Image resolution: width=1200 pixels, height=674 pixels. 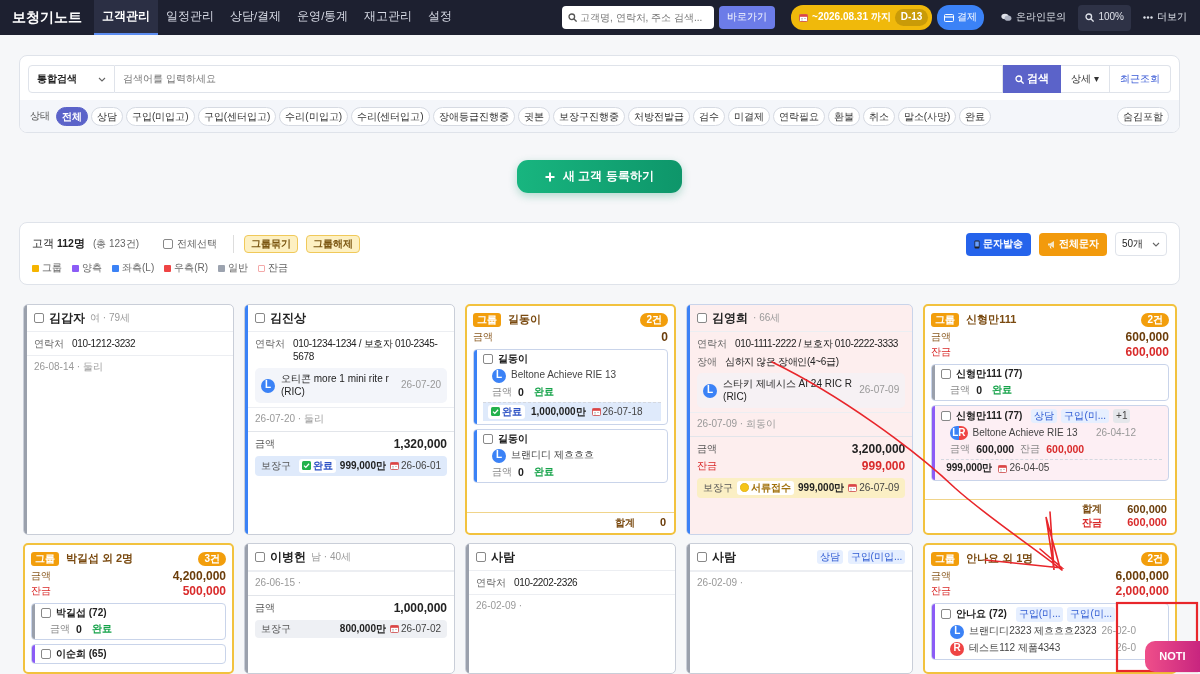 What do you see at coordinates (47, 17) in the screenshot?
I see `app-logo-text: 보청기노트` at bounding box center [47, 17].